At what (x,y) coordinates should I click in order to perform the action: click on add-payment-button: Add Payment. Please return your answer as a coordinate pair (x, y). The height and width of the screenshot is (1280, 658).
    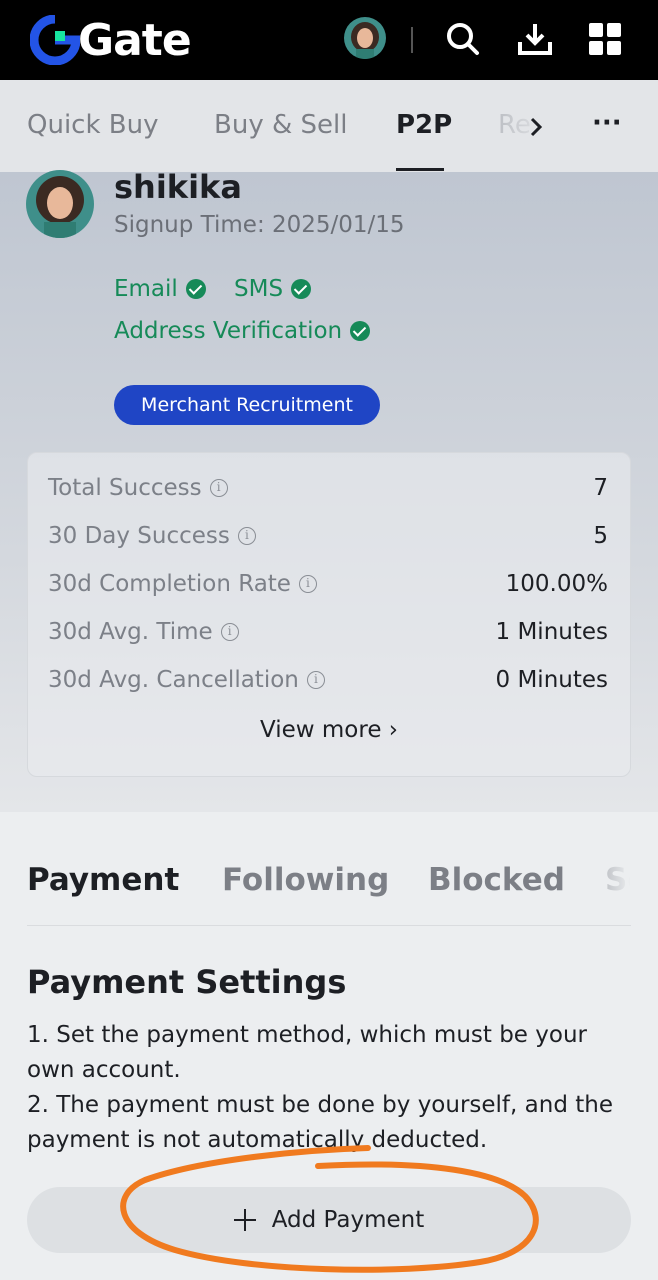
    Looking at the image, I should click on (329, 1220).